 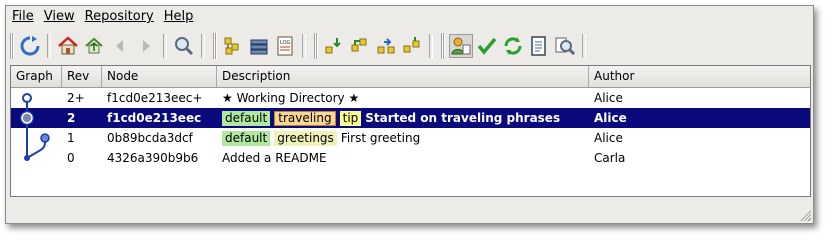 What do you see at coordinates (334, 46) in the screenshot?
I see `incoming-icon` at bounding box center [334, 46].